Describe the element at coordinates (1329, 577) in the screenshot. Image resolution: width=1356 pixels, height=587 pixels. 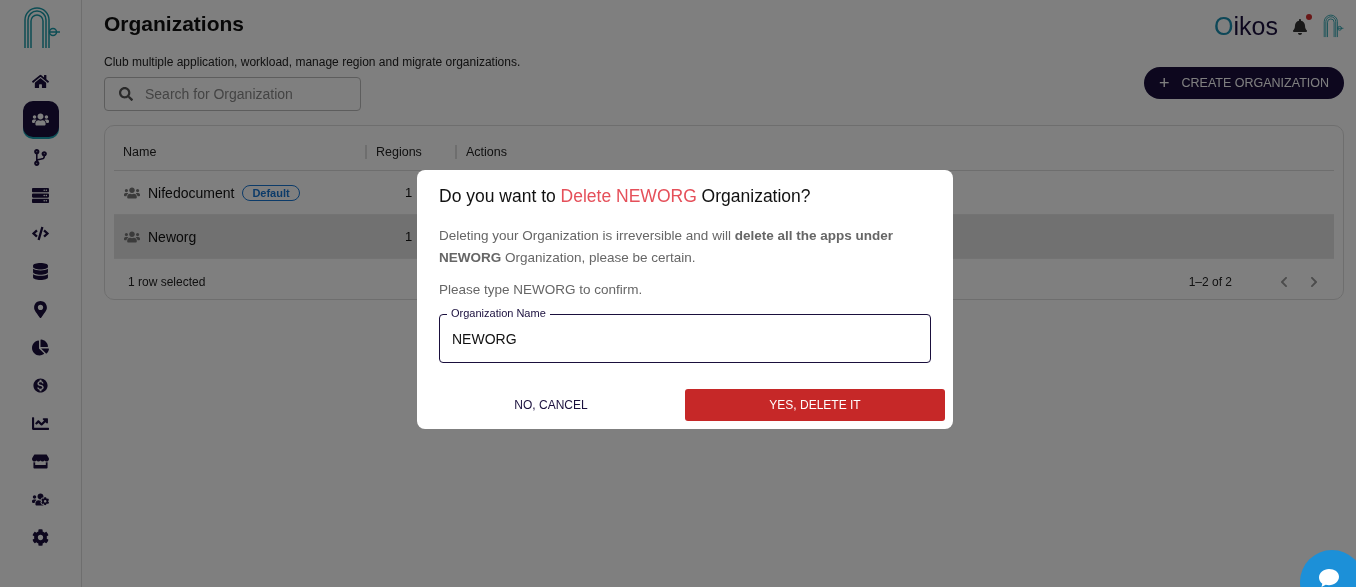
I see `chat-bubble-icon` at that location.